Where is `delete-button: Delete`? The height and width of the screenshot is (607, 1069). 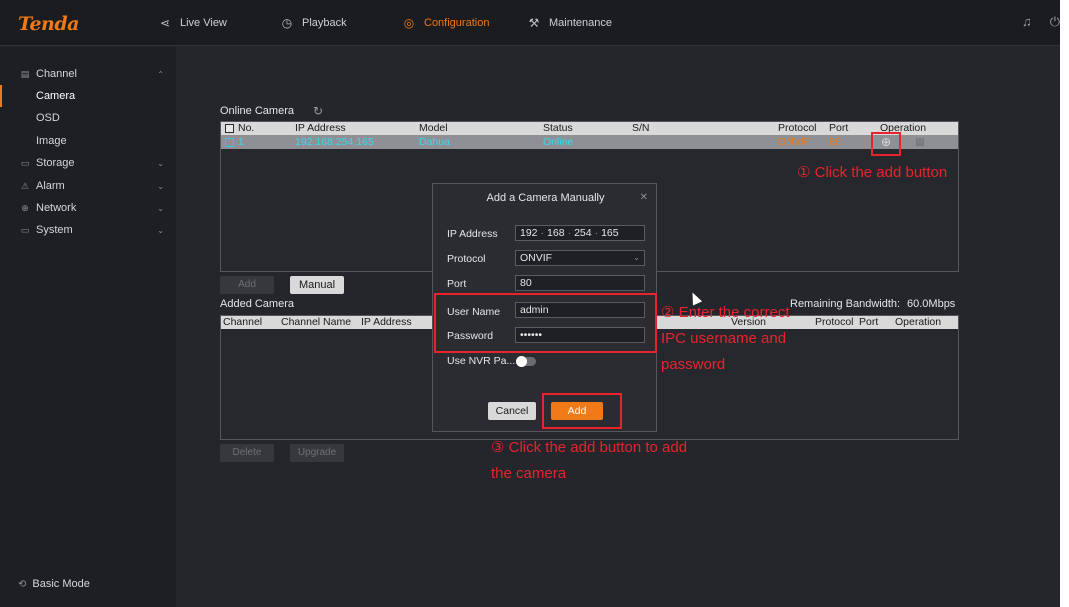 delete-button: Delete is located at coordinates (247, 453).